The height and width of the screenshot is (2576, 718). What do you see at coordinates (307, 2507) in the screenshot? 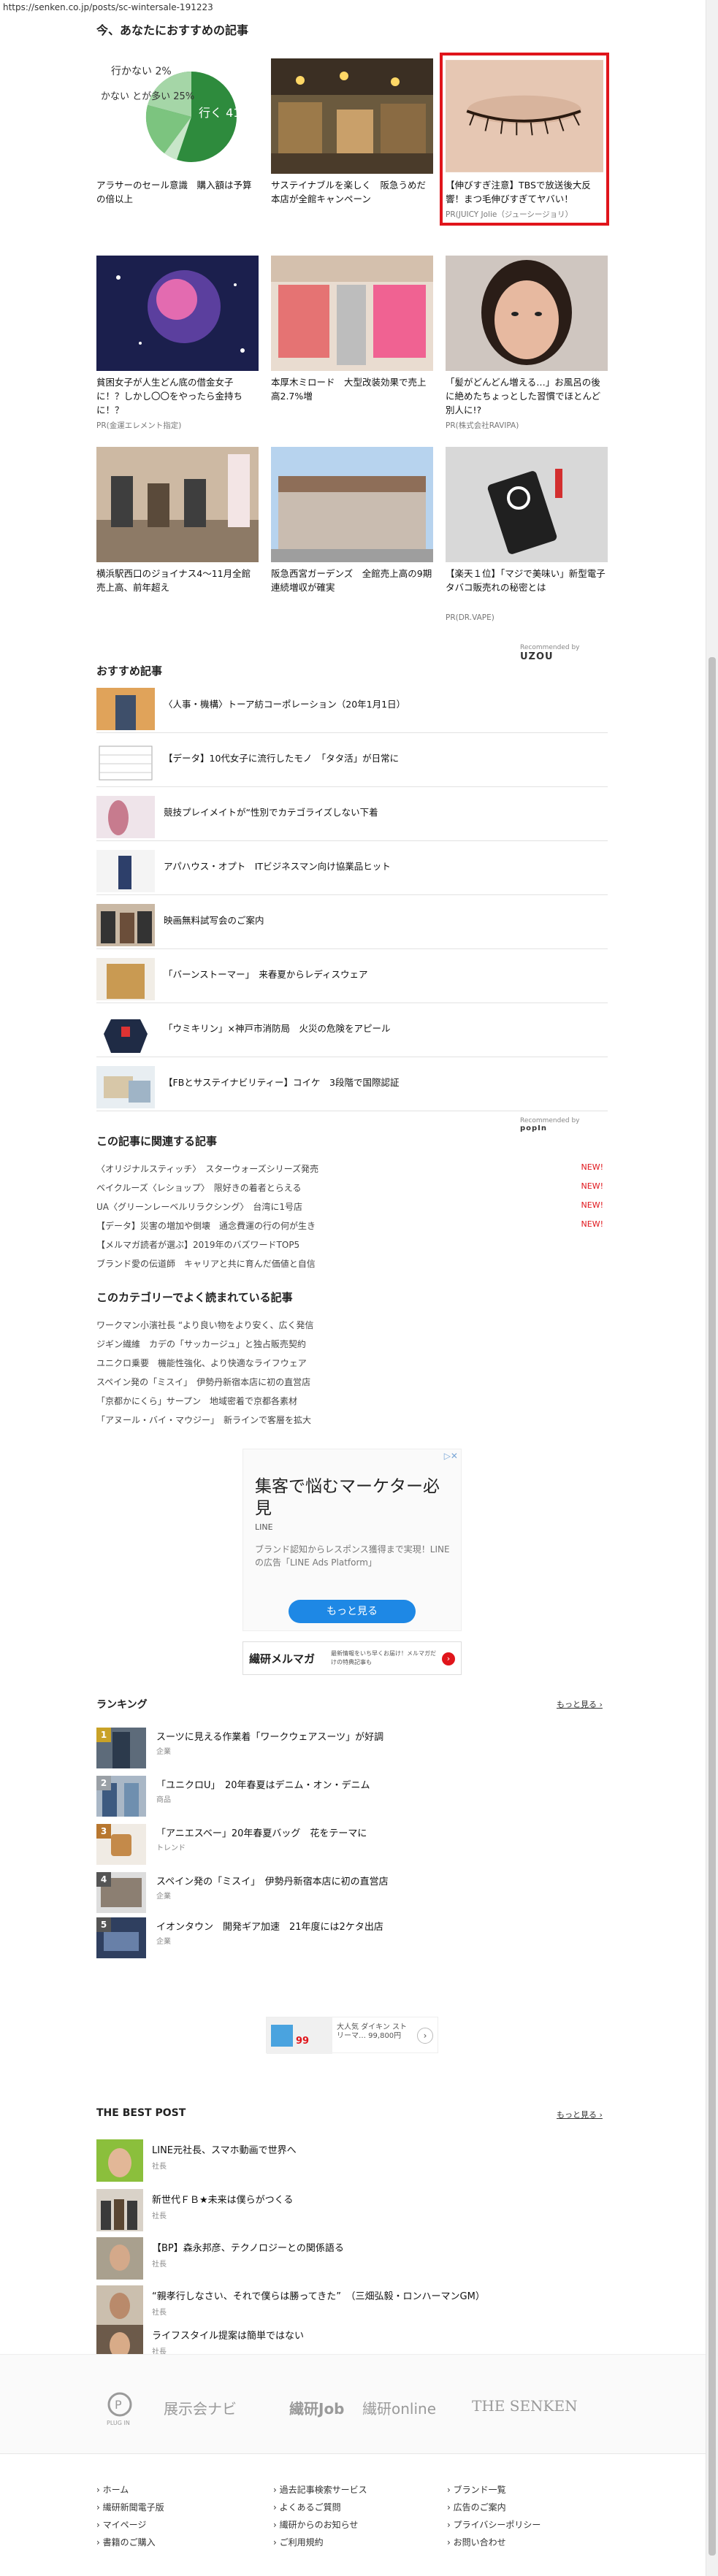
I see `footer-link: › よくあるご質問` at bounding box center [307, 2507].